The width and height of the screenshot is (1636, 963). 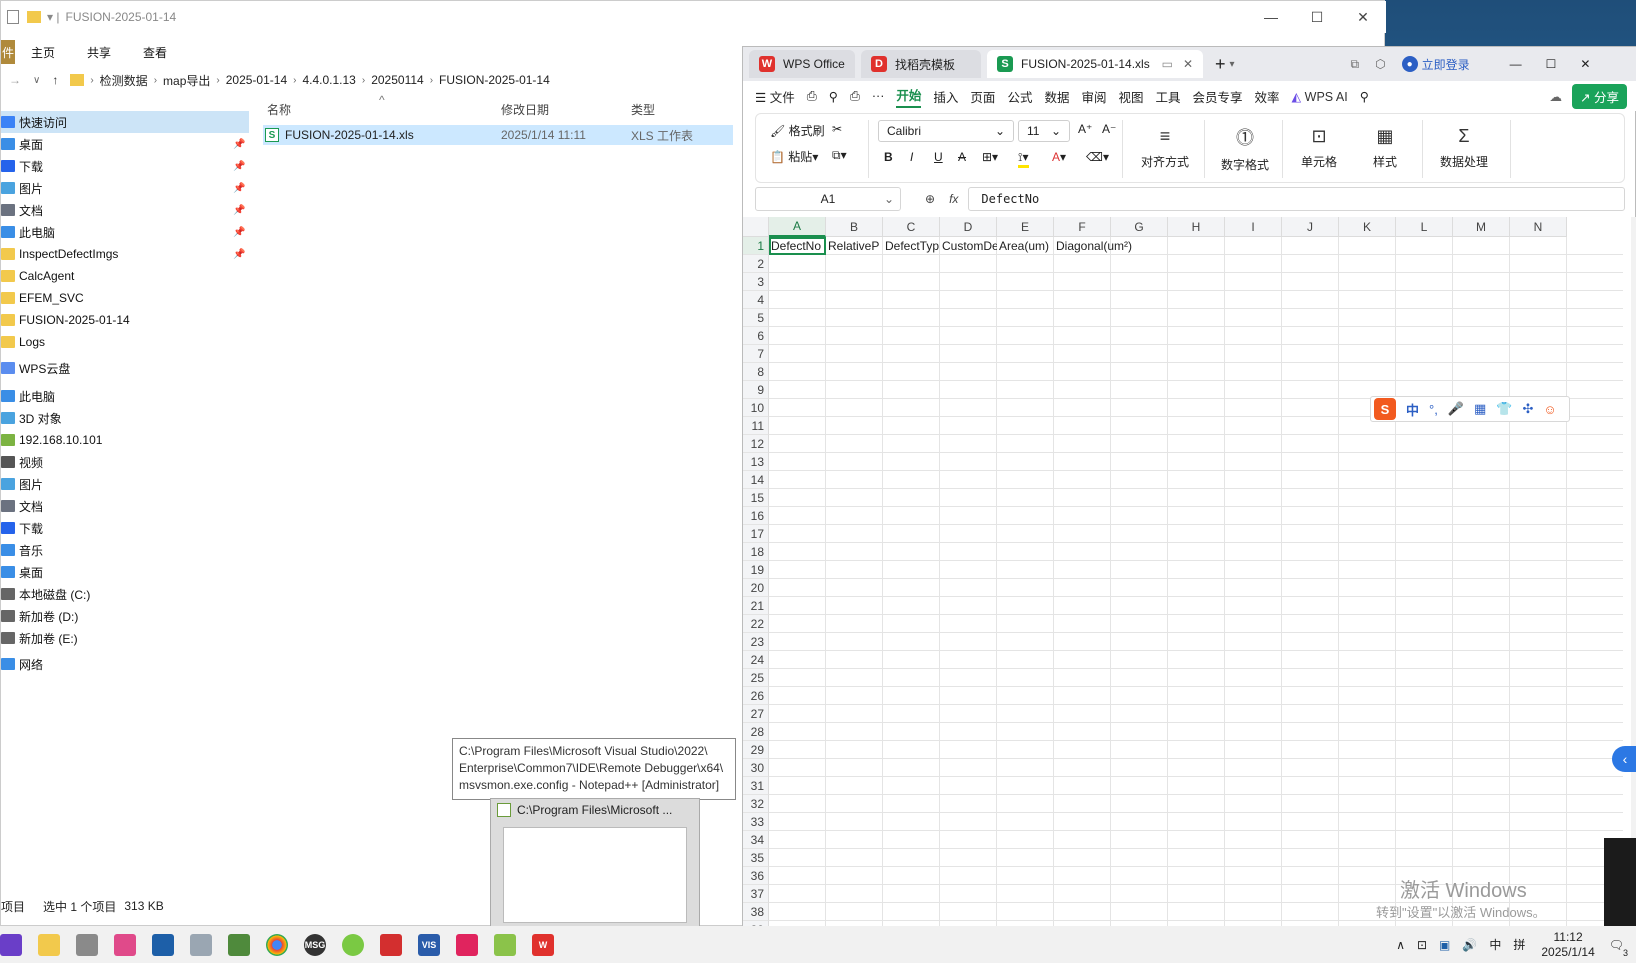 I want to click on fill-color-icon: ⟟▾, so click(x=1023, y=159).